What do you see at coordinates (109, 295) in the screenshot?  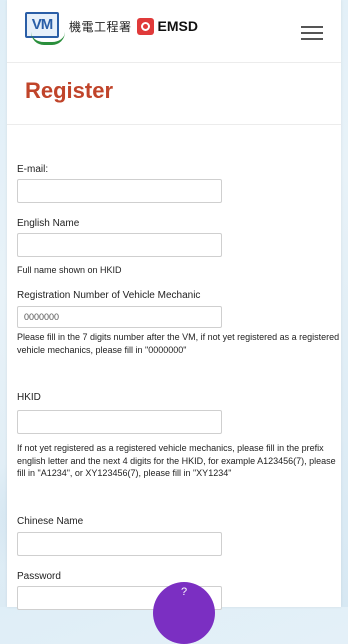 I see `registration-number-label: Registration Number of Vehicle Mechanic` at bounding box center [109, 295].